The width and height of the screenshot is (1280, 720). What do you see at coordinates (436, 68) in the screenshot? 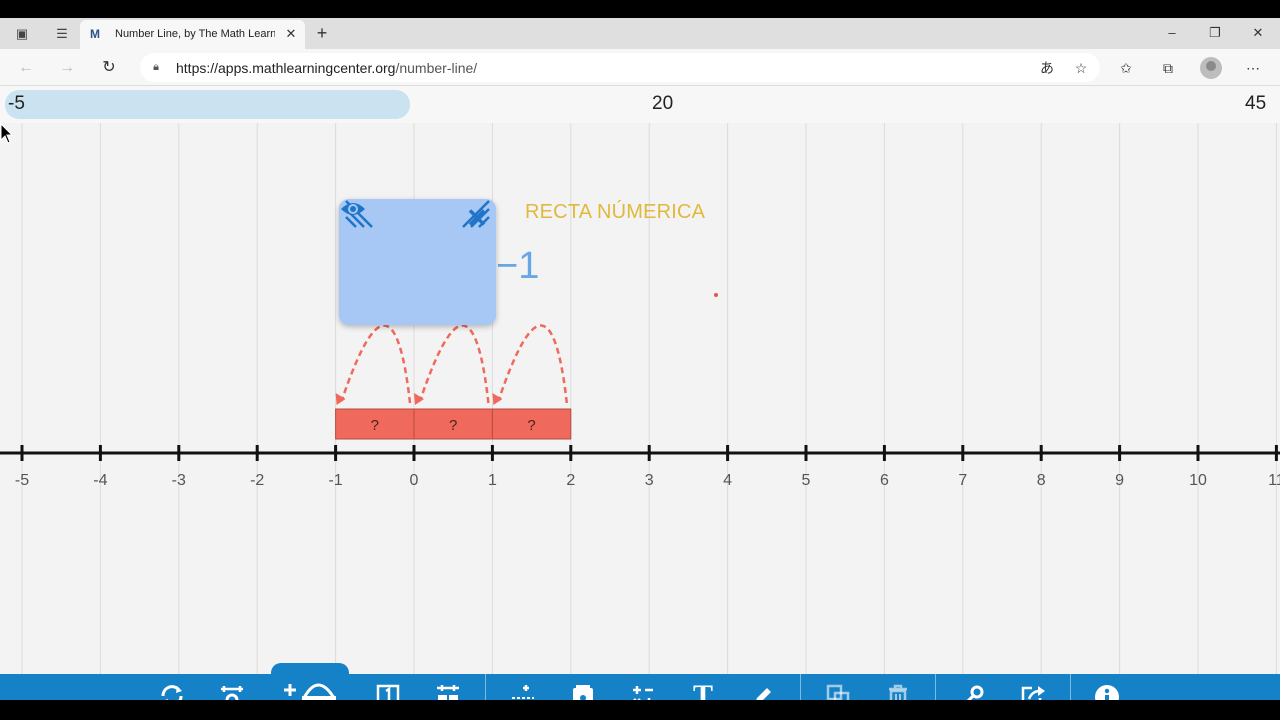
I see `url-path: /number-line/` at bounding box center [436, 68].